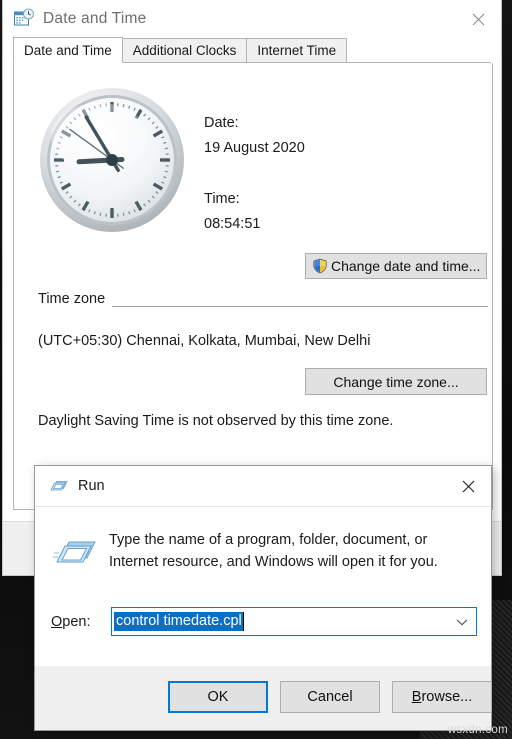 This screenshot has height=739, width=512. Describe the element at coordinates (416, 697) in the screenshot. I see `browse-accelerator: B` at that location.